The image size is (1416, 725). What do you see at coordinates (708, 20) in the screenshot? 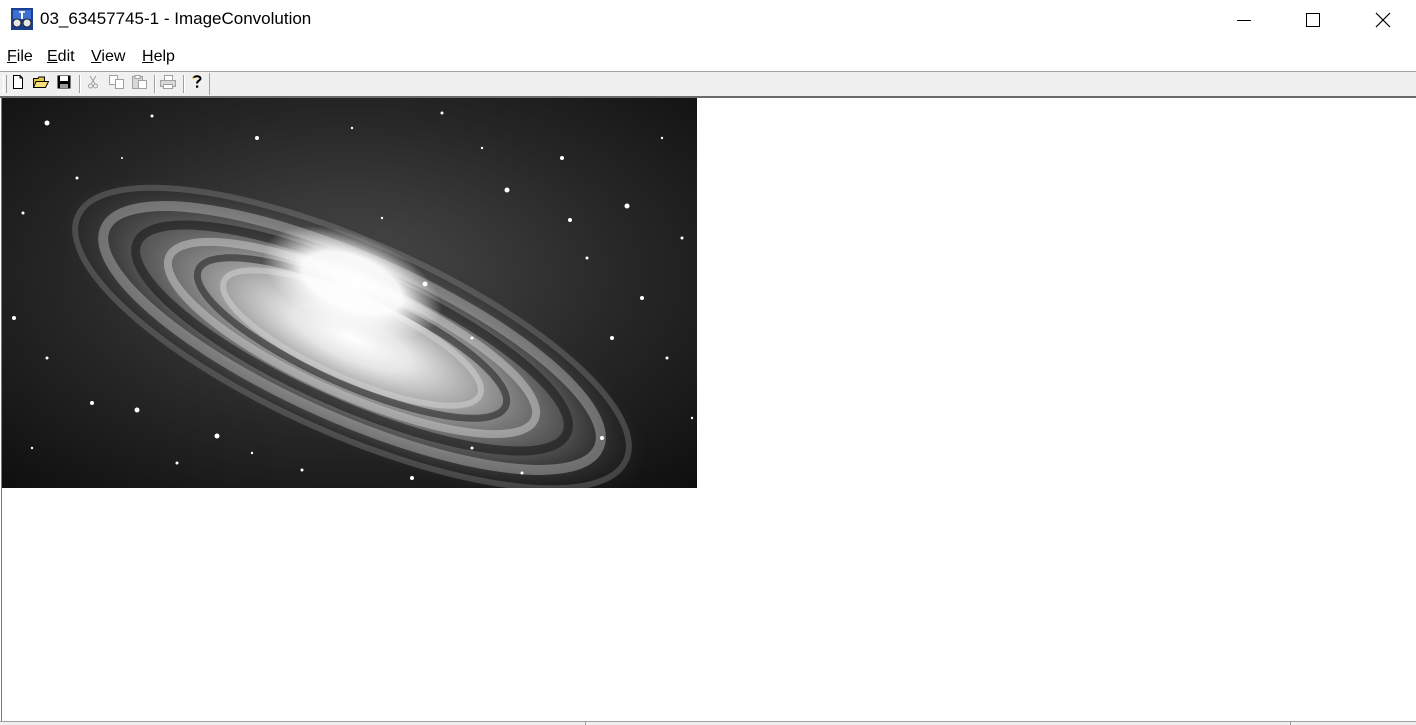
I see `title-bar: 03_63457745-1 - ImageConvolution` at bounding box center [708, 20].